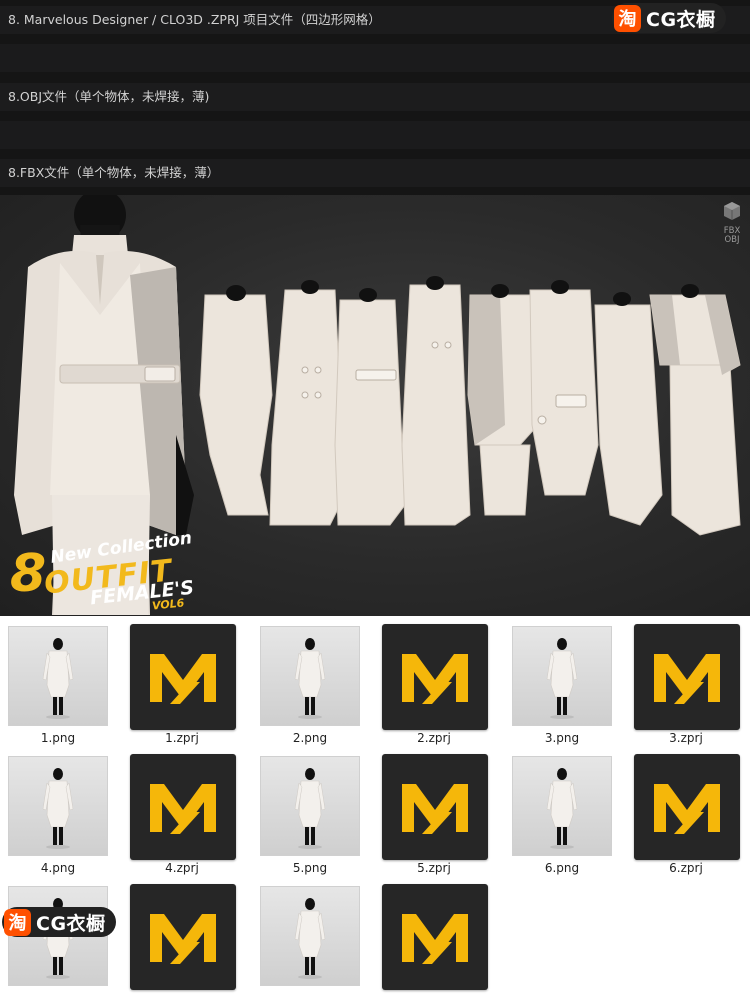 The image size is (750, 1006). I want to click on file-item-zprj: 3.zprj, so click(689, 681).